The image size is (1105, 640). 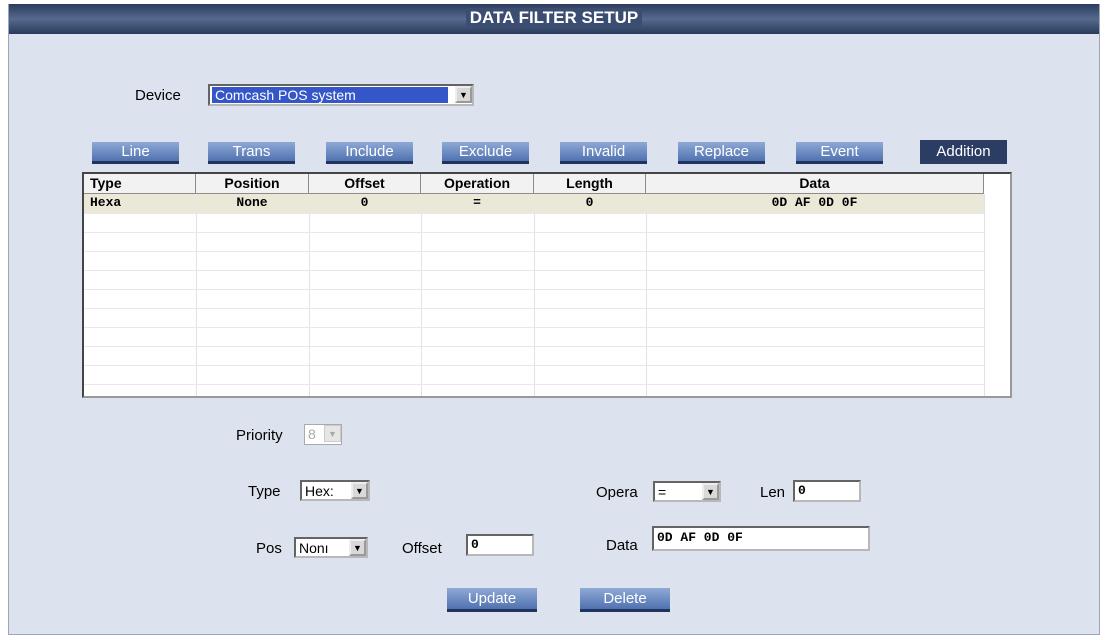 I want to click on cell-type: Hexa, so click(x=140, y=203).